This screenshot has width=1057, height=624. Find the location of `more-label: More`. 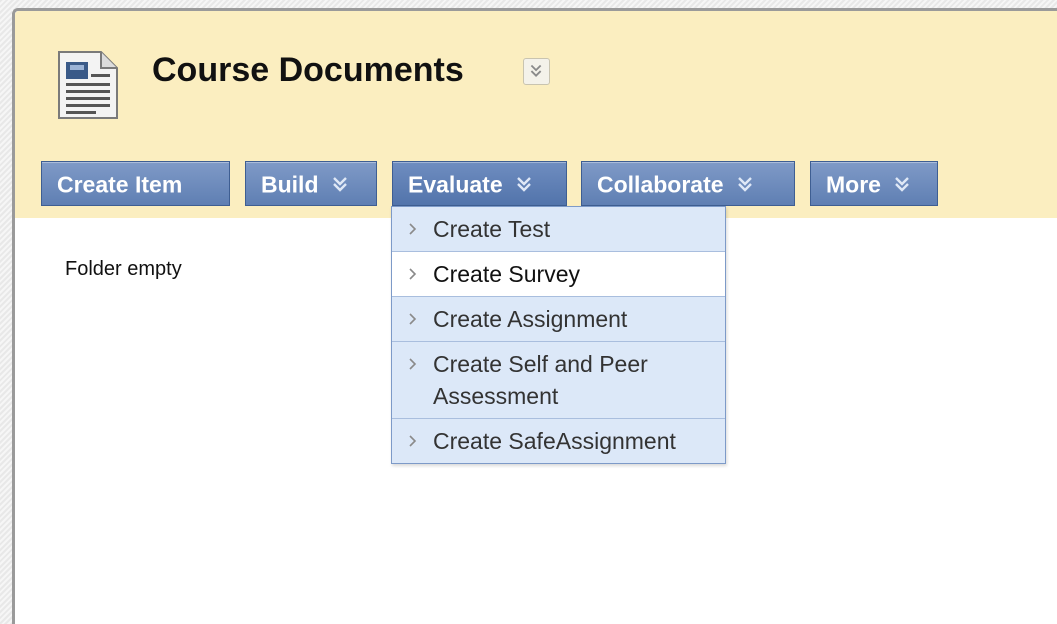

more-label: More is located at coordinates (853, 184).